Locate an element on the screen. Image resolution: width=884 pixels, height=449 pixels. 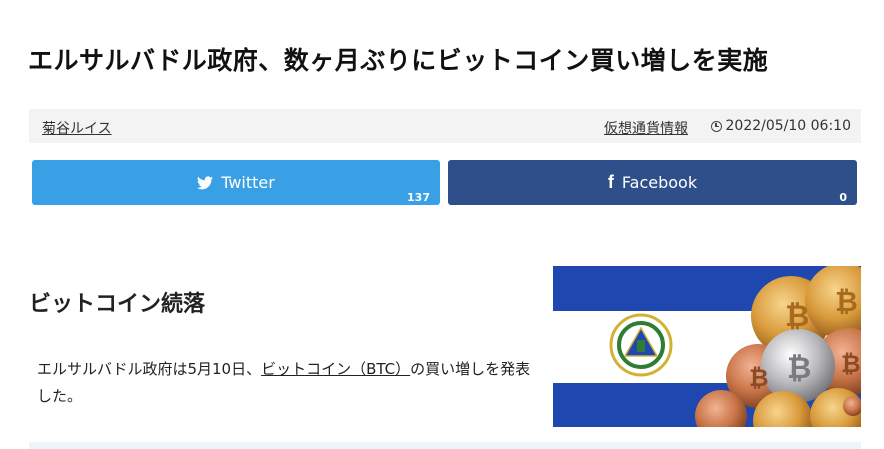
publish-date: 2022/05/10 06:10 is located at coordinates (781, 126).